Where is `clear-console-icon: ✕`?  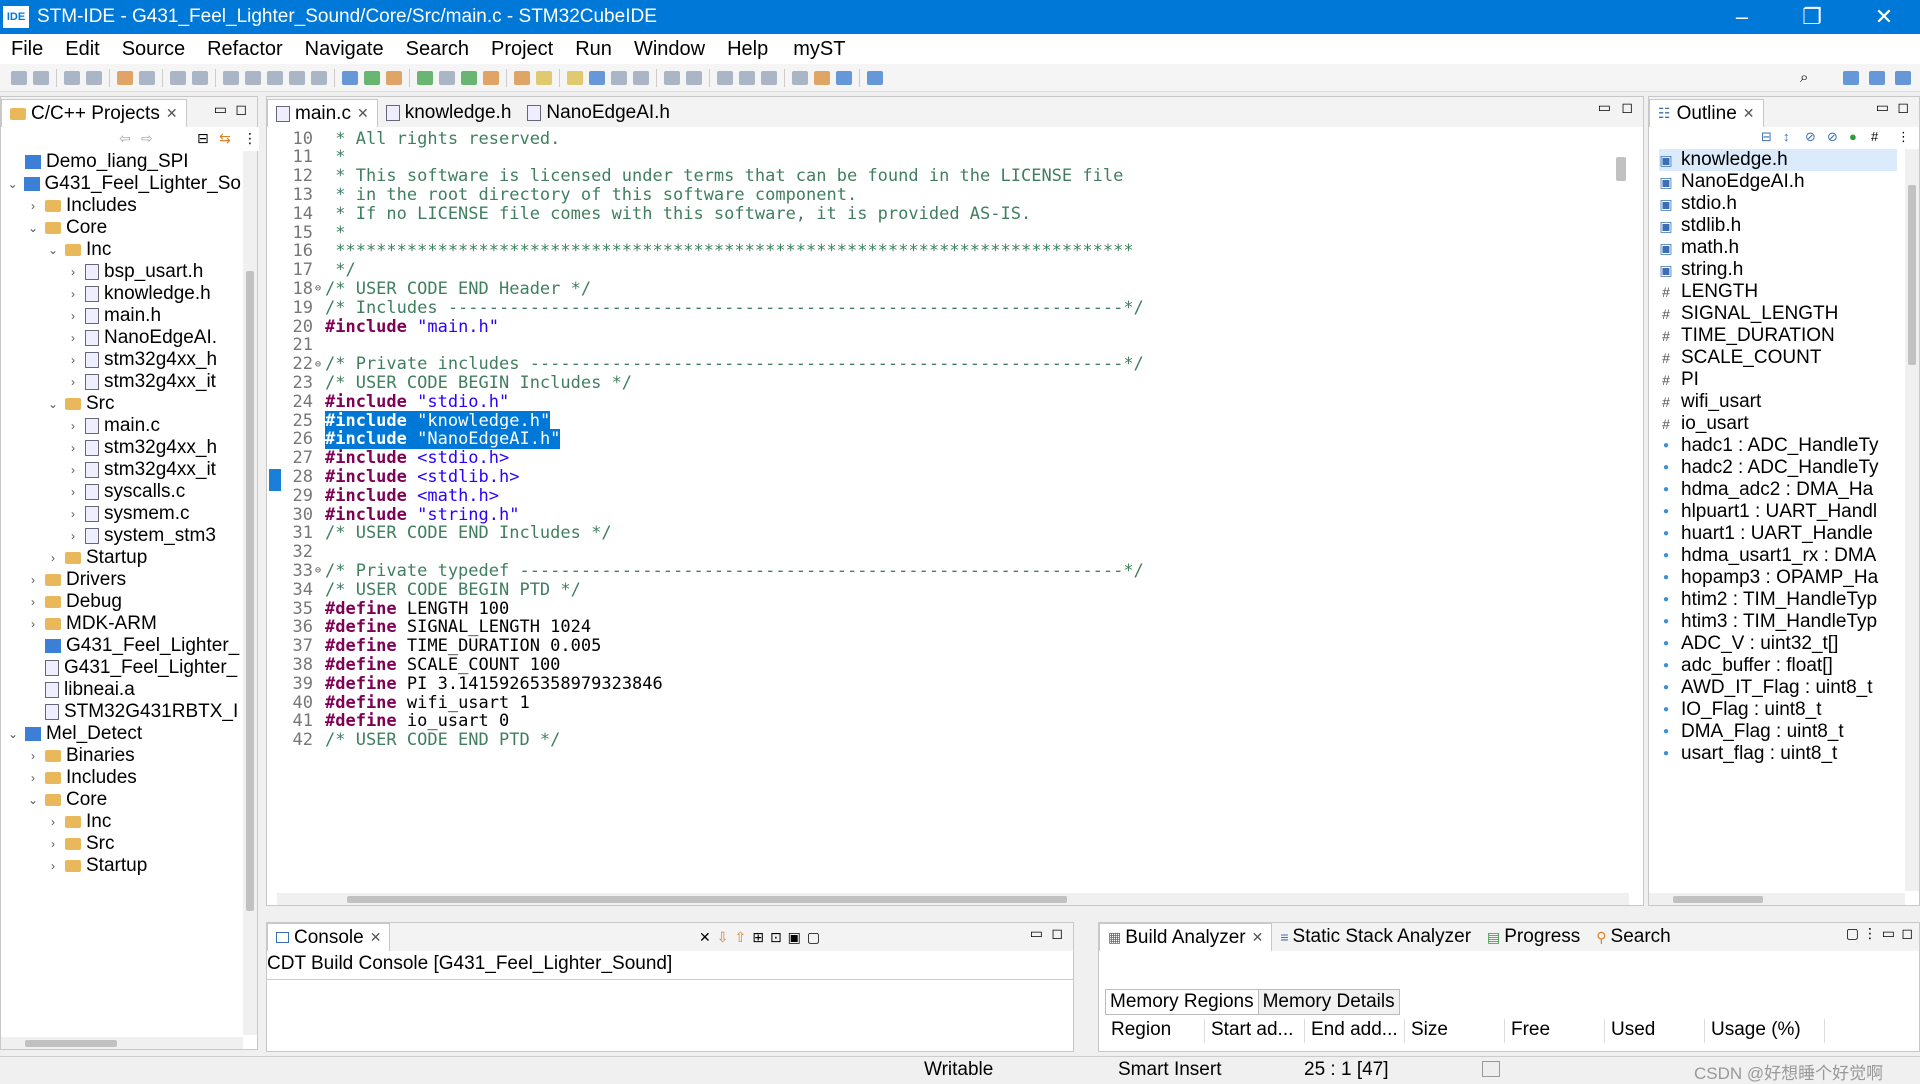 clear-console-icon: ✕ is located at coordinates (705, 937).